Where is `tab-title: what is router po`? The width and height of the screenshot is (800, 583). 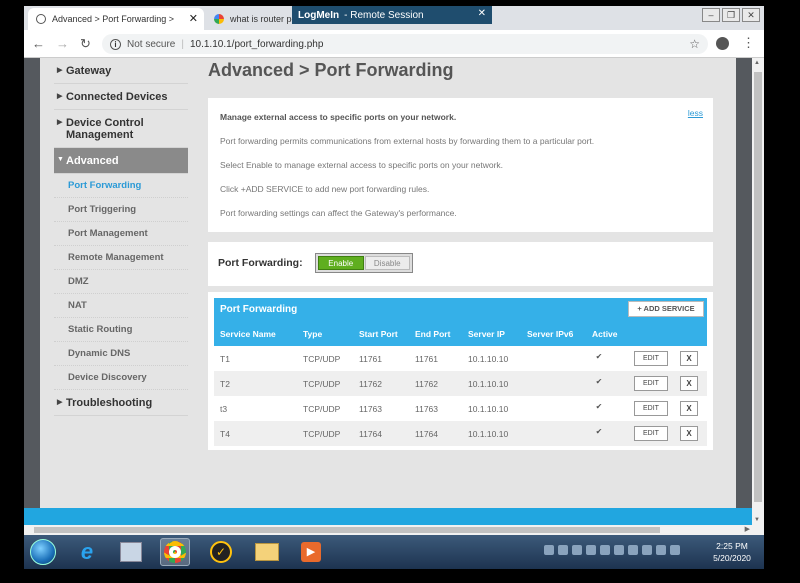
tab-title: what is router po is located at coordinates (263, 19).